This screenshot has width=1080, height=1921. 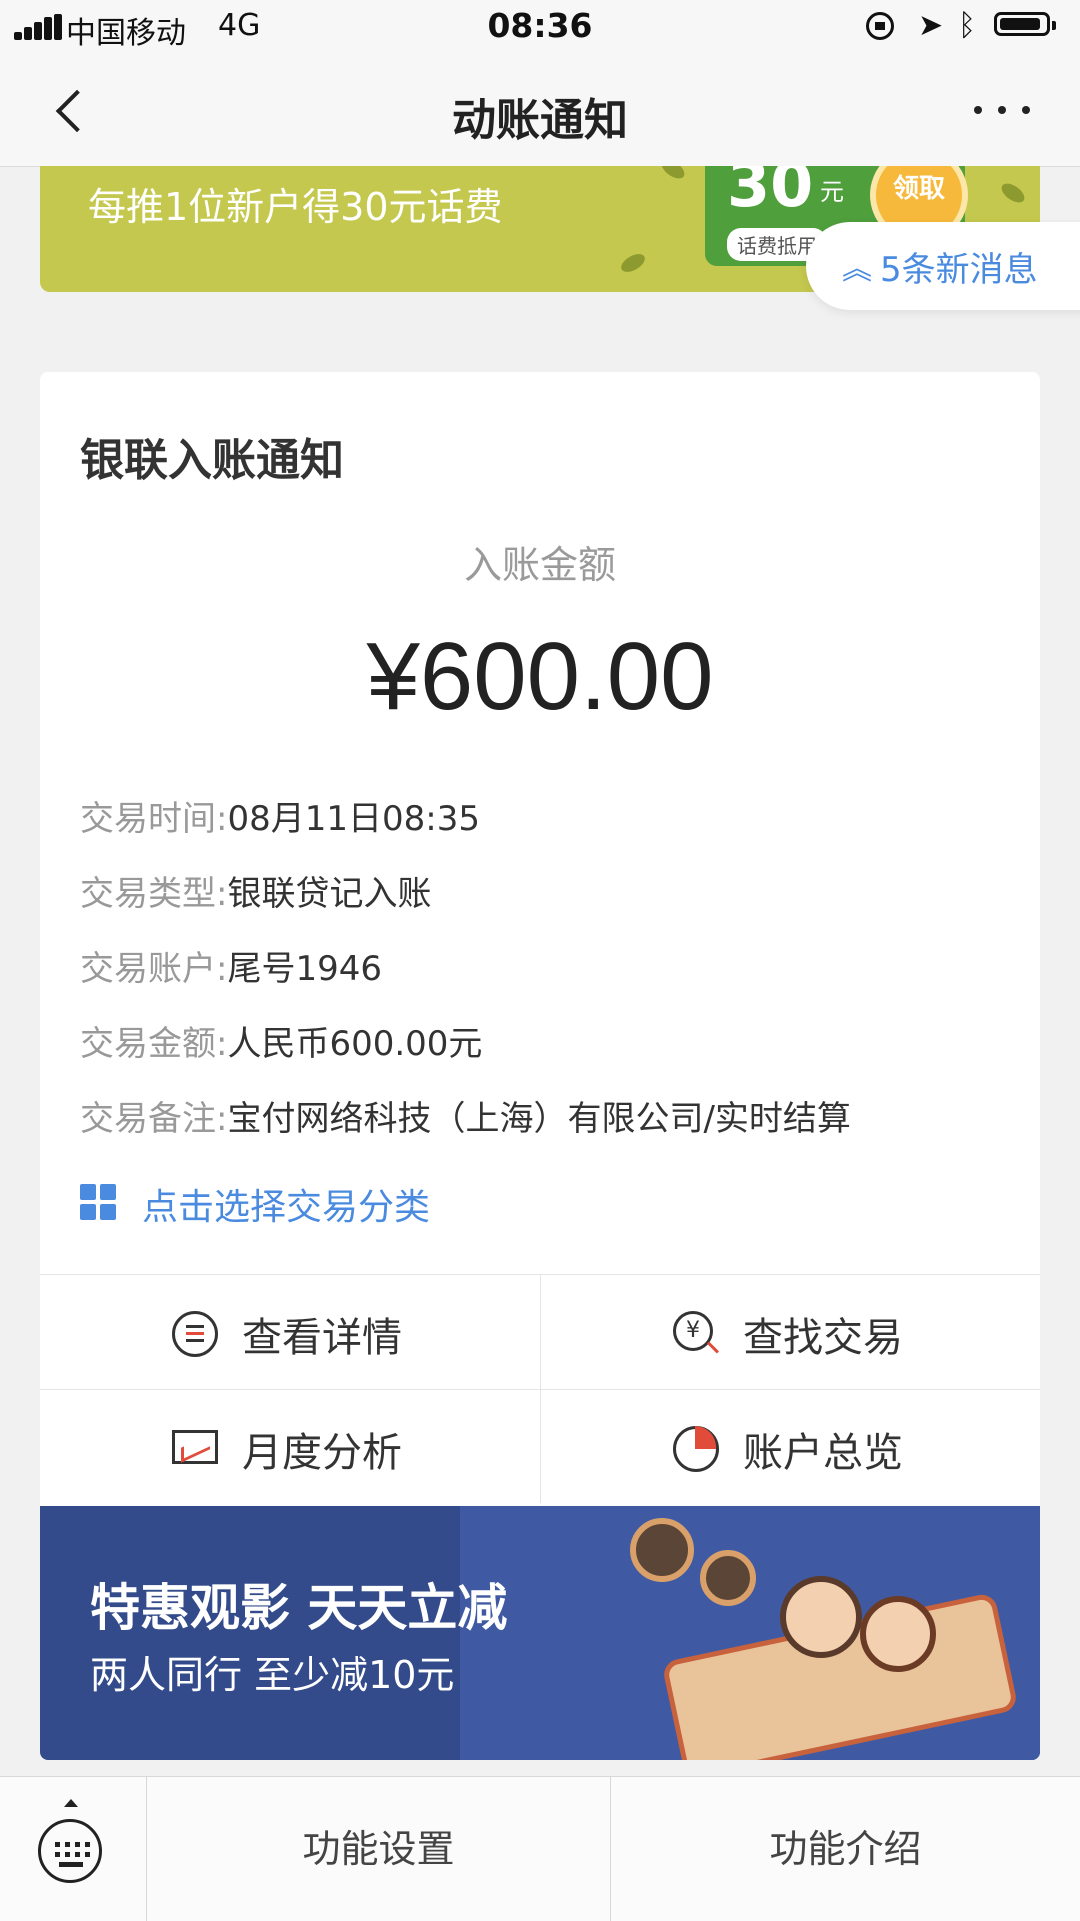 I want to click on bottom-menu-bar: 功能设置 功能介绍, so click(x=540, y=1848).